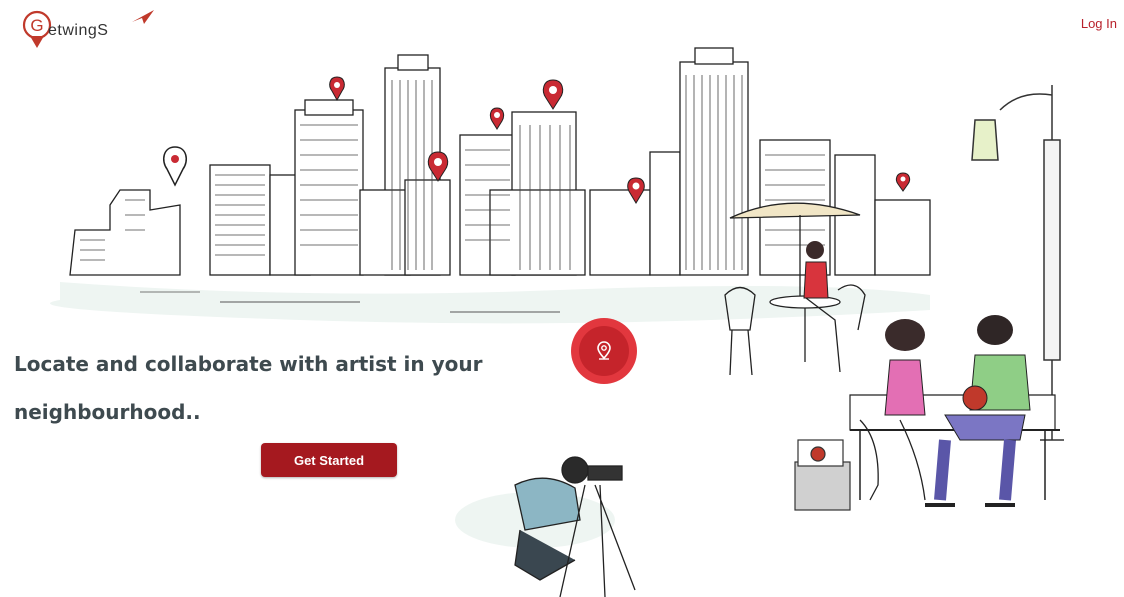 The image size is (1124, 597). What do you see at coordinates (1099, 23) in the screenshot?
I see `login-link: Log In` at bounding box center [1099, 23].